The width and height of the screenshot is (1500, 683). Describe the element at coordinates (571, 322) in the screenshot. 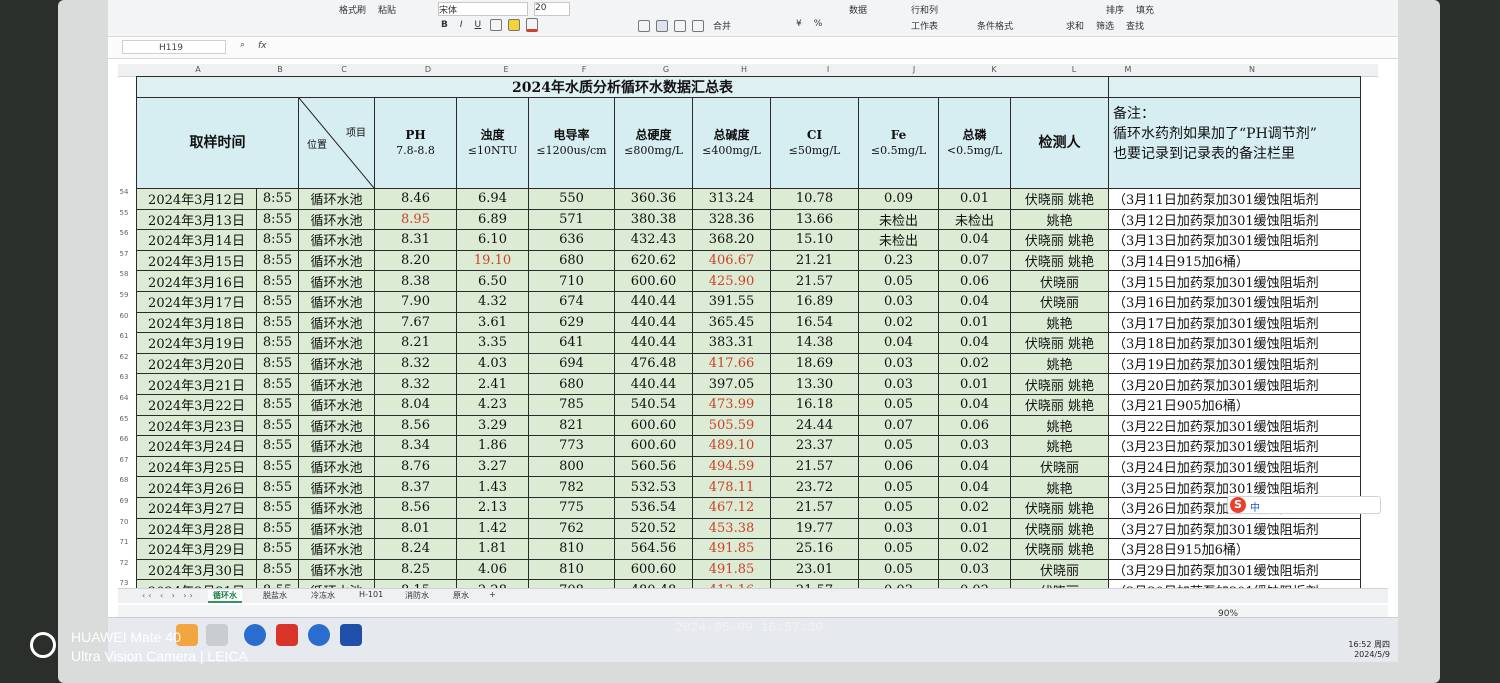

I see `cell-conductivity: 629` at that location.